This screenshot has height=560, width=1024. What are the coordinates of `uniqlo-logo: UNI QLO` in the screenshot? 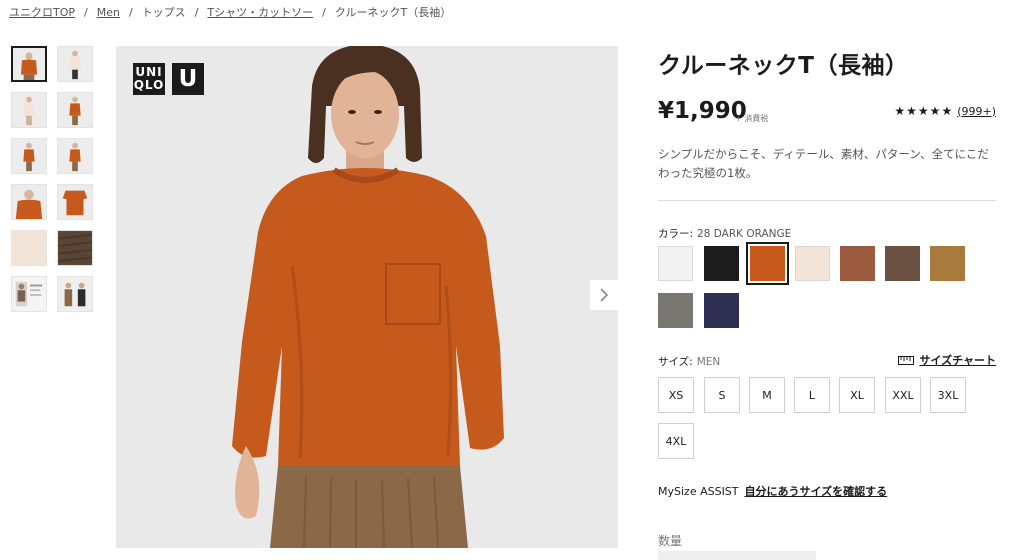 It's located at (149, 79).